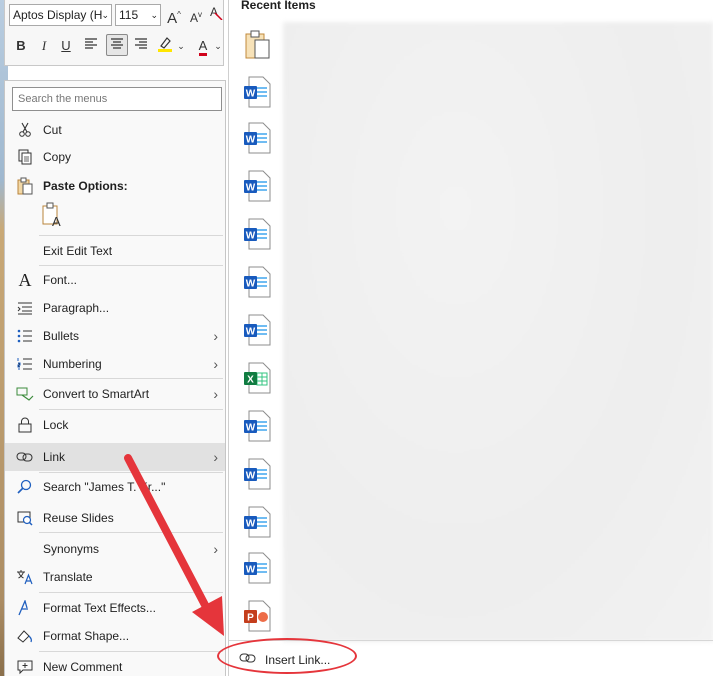 The image size is (713, 676). I want to click on align-right-button, so click(141, 46).